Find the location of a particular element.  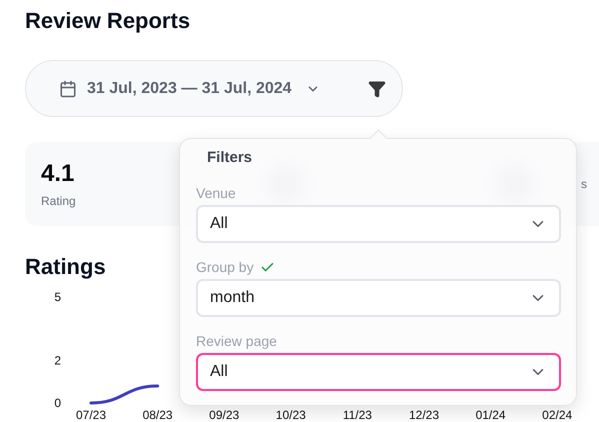

axis-tick-label: 10/23 is located at coordinates (291, 415).